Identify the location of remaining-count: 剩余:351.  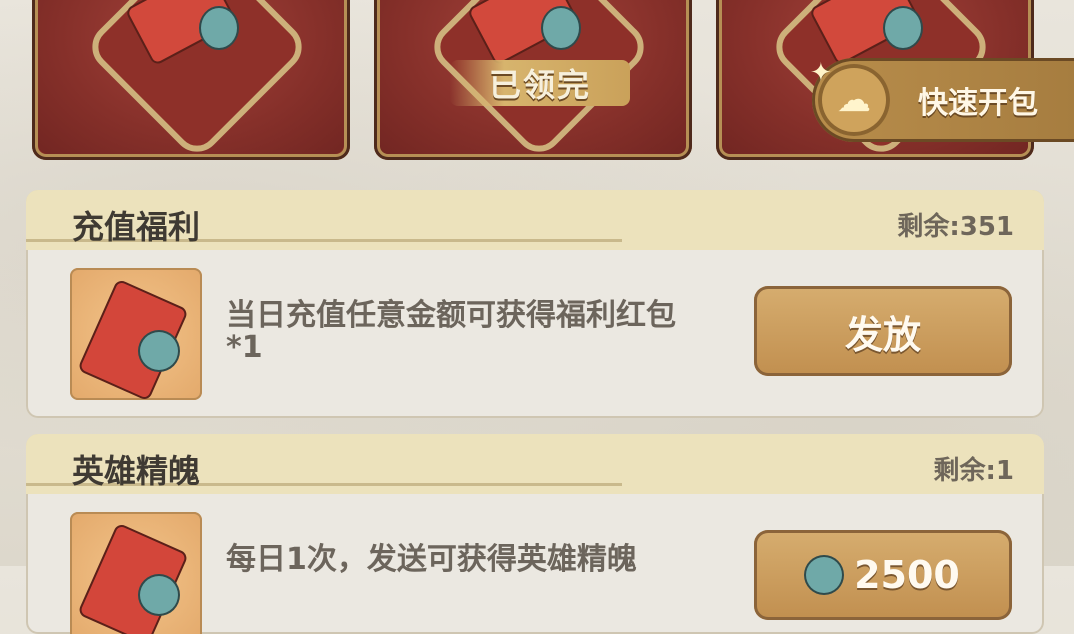
(955, 227).